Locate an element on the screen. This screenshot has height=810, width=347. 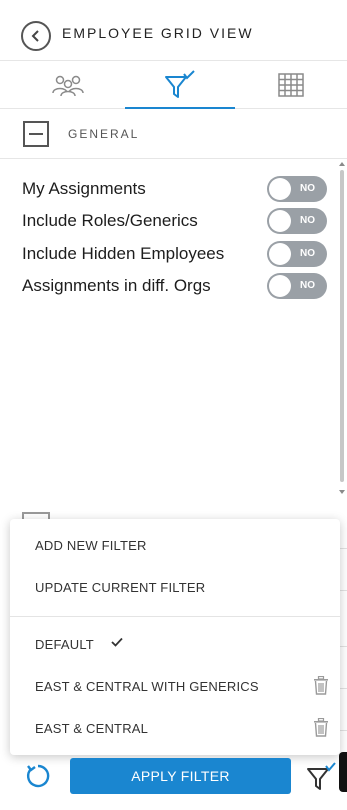
toggle-row-diff-orgs: Assignments in diff. Orgs NO is located at coordinates (177, 286).